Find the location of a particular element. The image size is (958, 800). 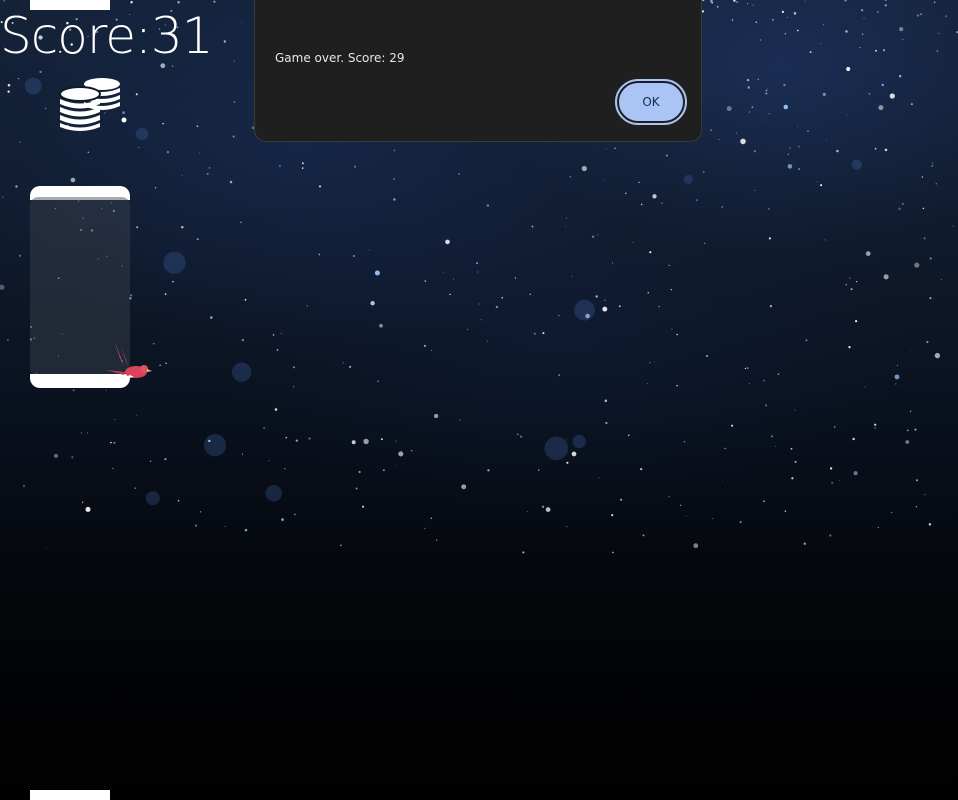

ok-button: OK is located at coordinates (651, 102).